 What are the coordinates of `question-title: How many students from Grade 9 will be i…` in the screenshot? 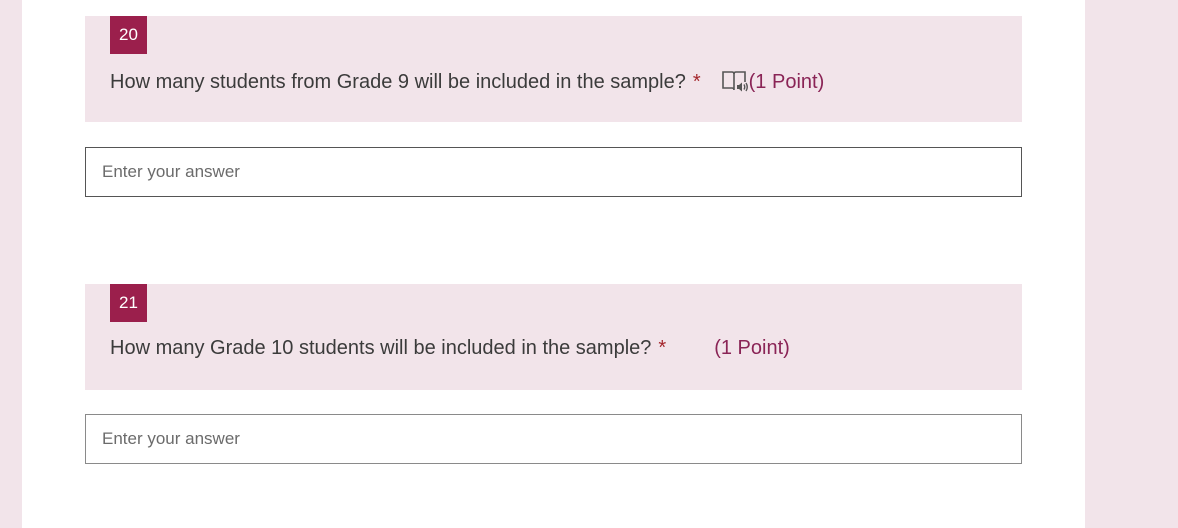 It's located at (467, 82).